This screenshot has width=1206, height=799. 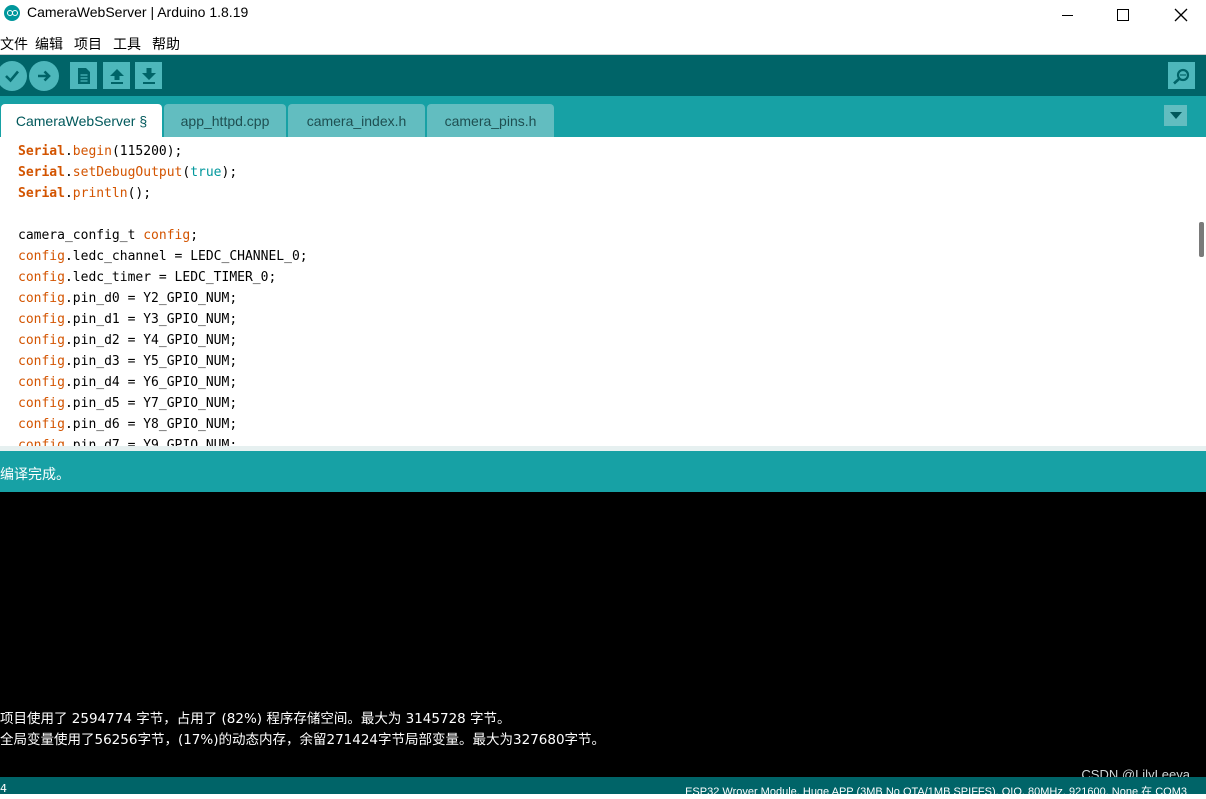 I want to click on menu-bar: 文件 编辑 项目 工具 帮助, so click(x=603, y=42).